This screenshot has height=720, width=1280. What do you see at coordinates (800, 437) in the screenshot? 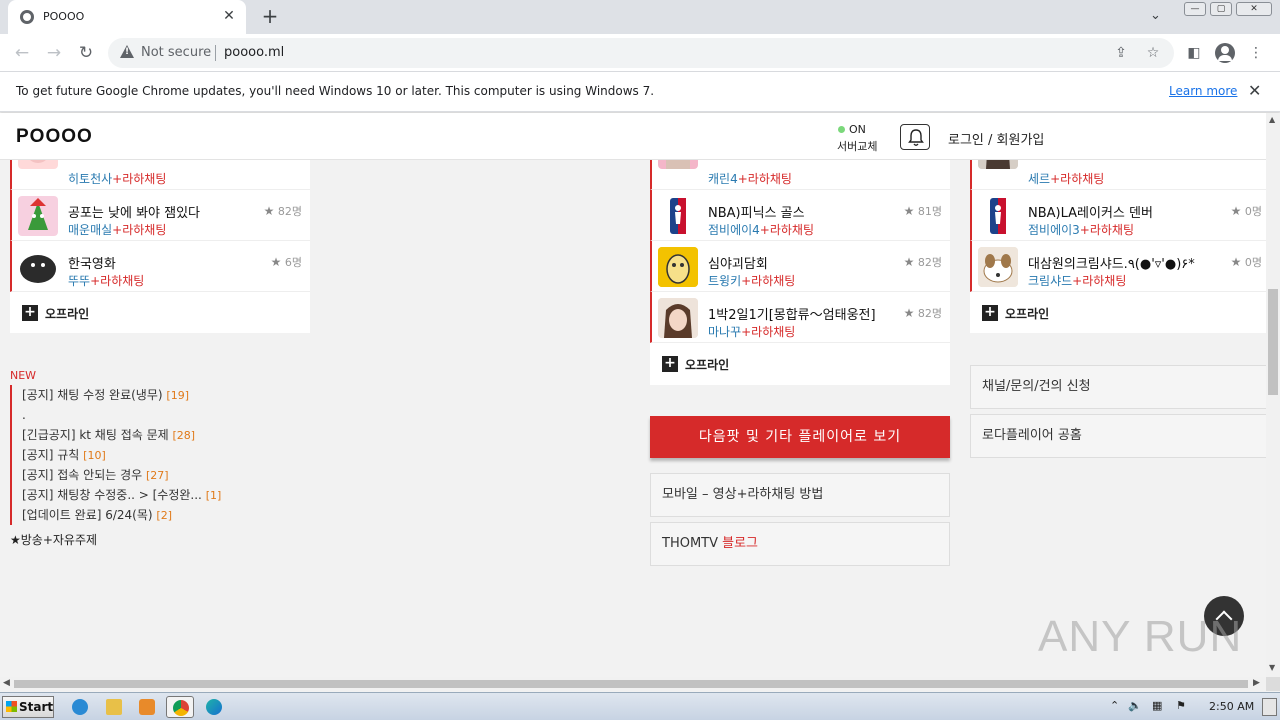
I see `other-players-button: 다음팟 및 기타 플레이어로 보기` at bounding box center [800, 437].